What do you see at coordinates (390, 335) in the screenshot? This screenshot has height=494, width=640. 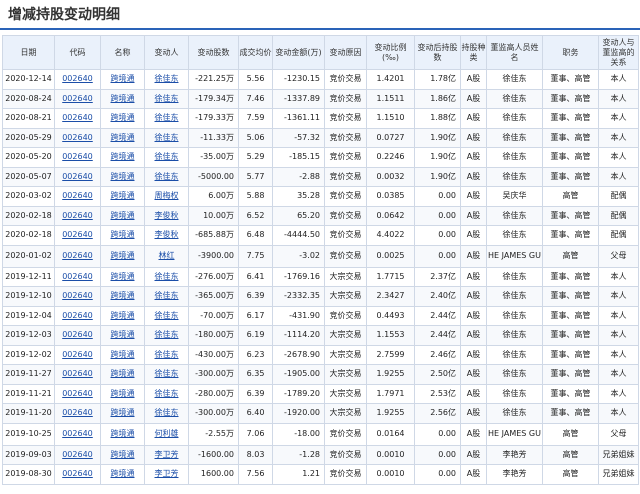 I see `cell-change-ratio: 1.1553` at bounding box center [390, 335].